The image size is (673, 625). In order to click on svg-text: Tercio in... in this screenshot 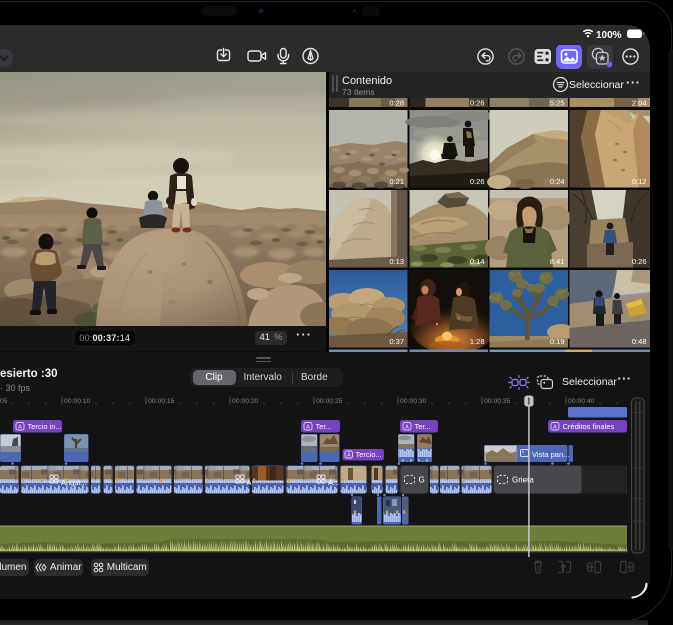, I will do `click(45, 426)`.